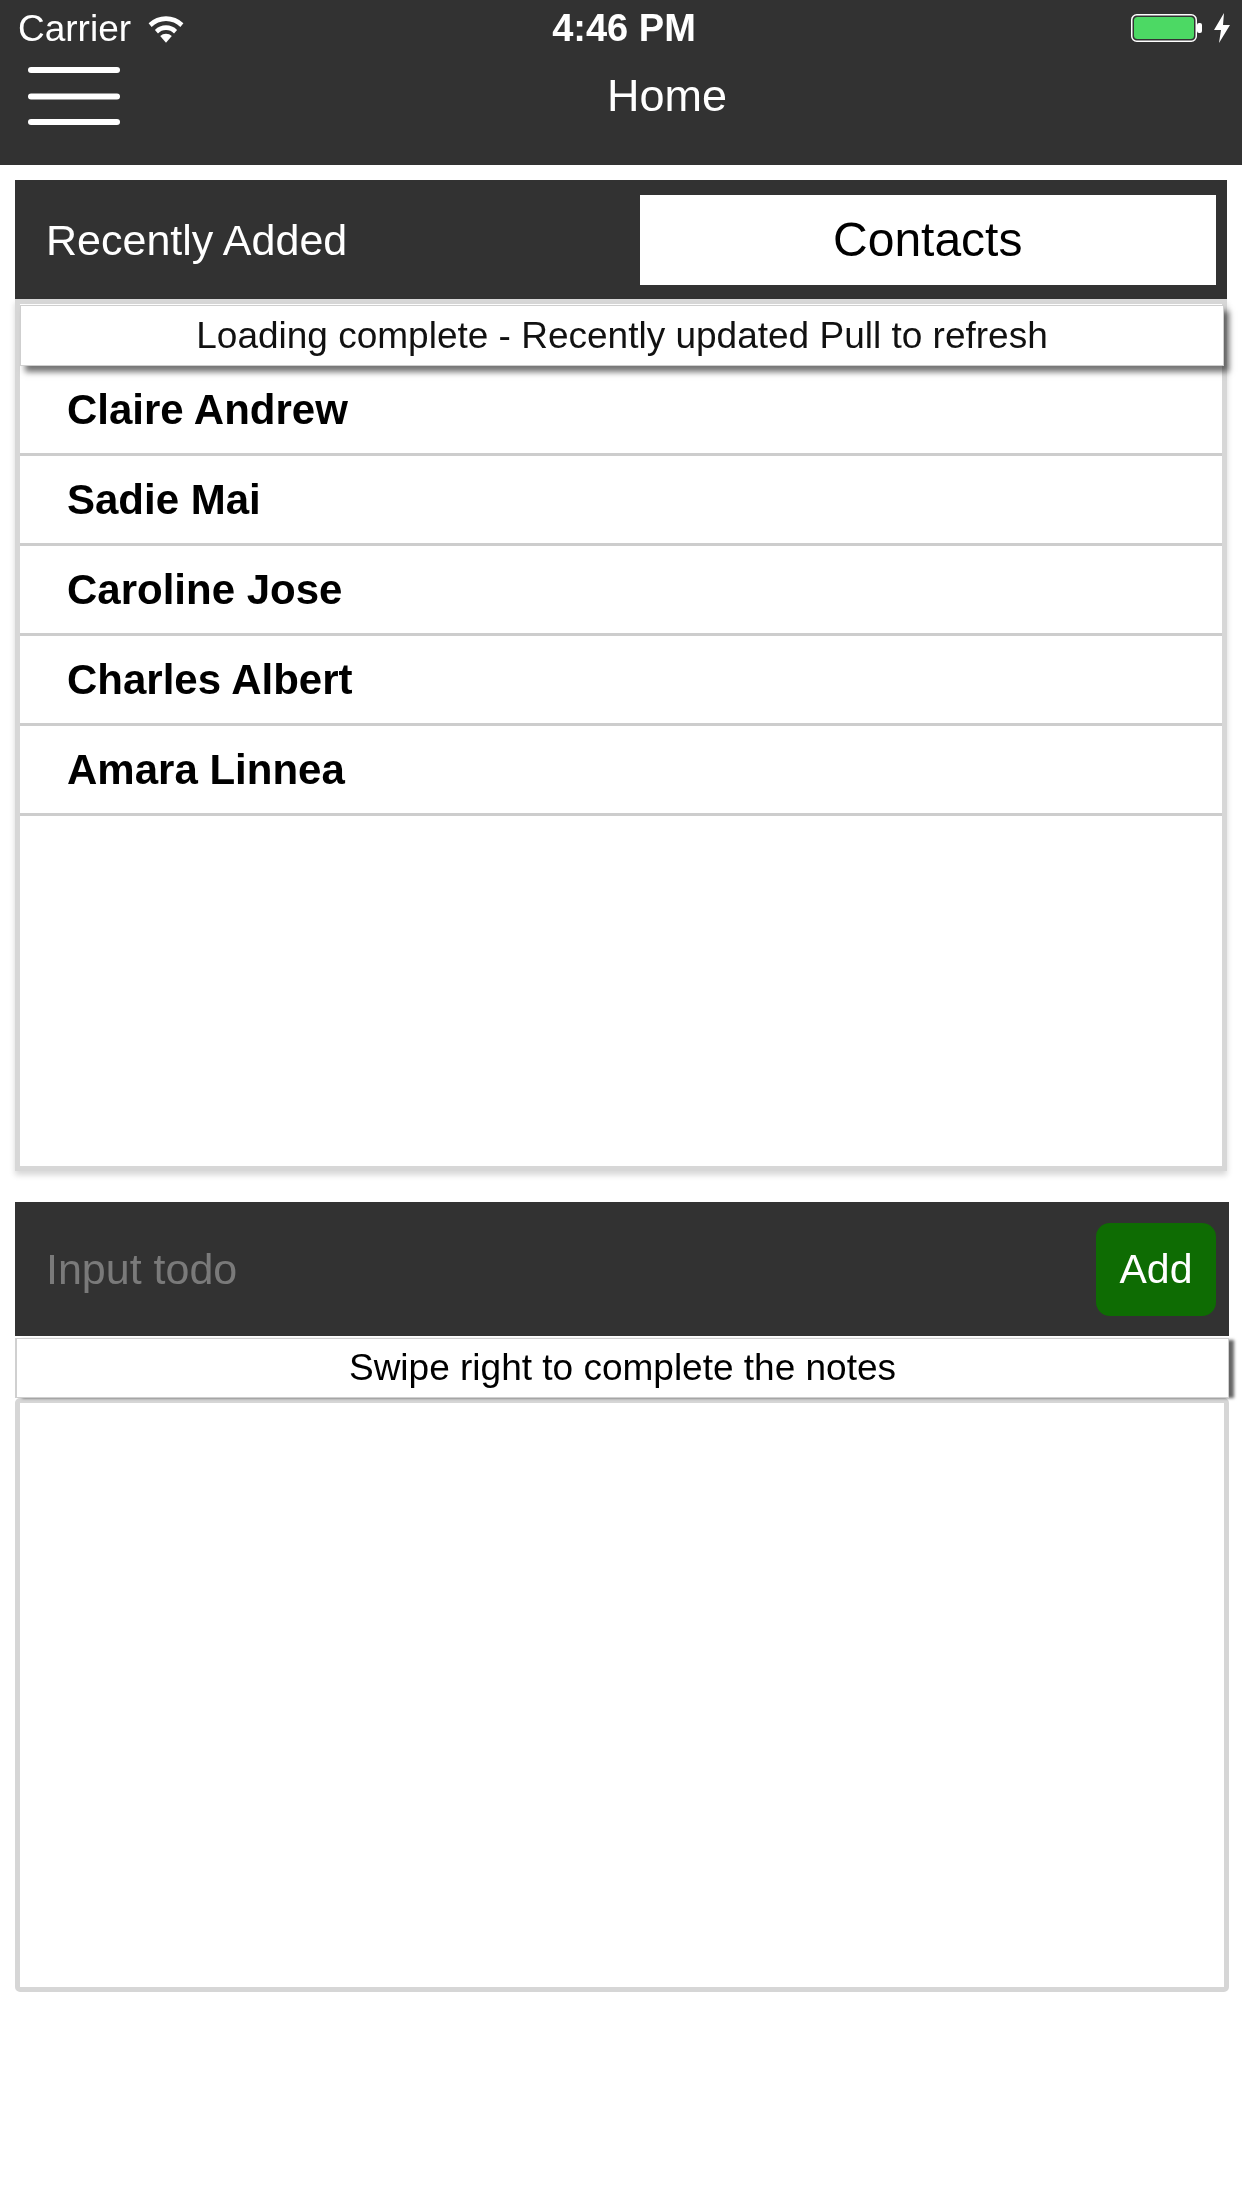  What do you see at coordinates (621, 501) in the screenshot?
I see `contact-row: Sadie Mai` at bounding box center [621, 501].